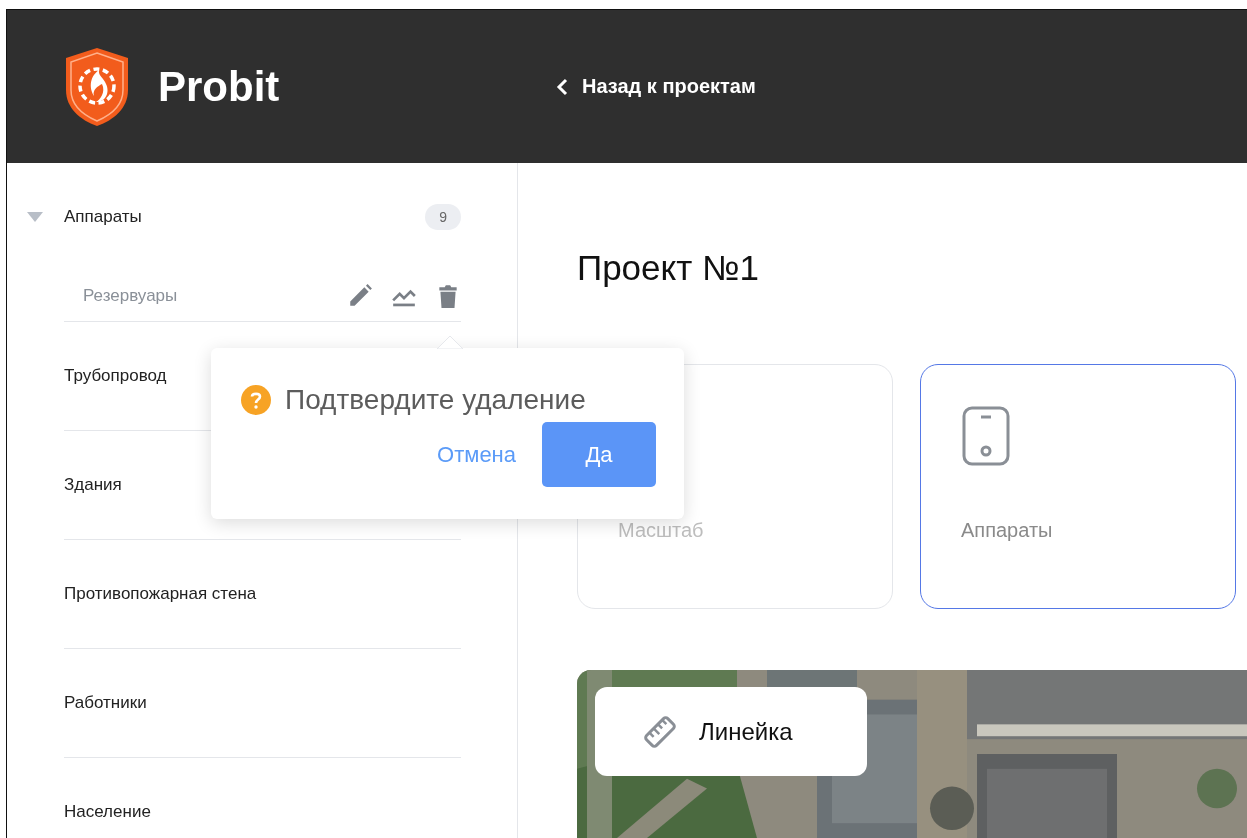 The height and width of the screenshot is (838, 1247). Describe the element at coordinates (669, 268) in the screenshot. I see `page-title: Проект №1` at that location.